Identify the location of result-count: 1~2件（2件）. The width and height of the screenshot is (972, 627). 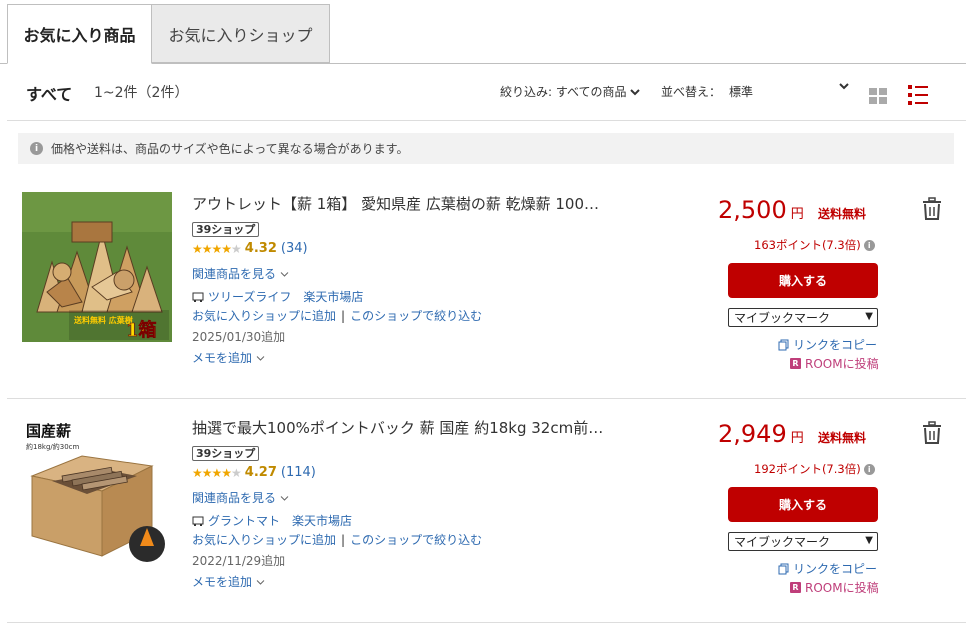
(141, 93).